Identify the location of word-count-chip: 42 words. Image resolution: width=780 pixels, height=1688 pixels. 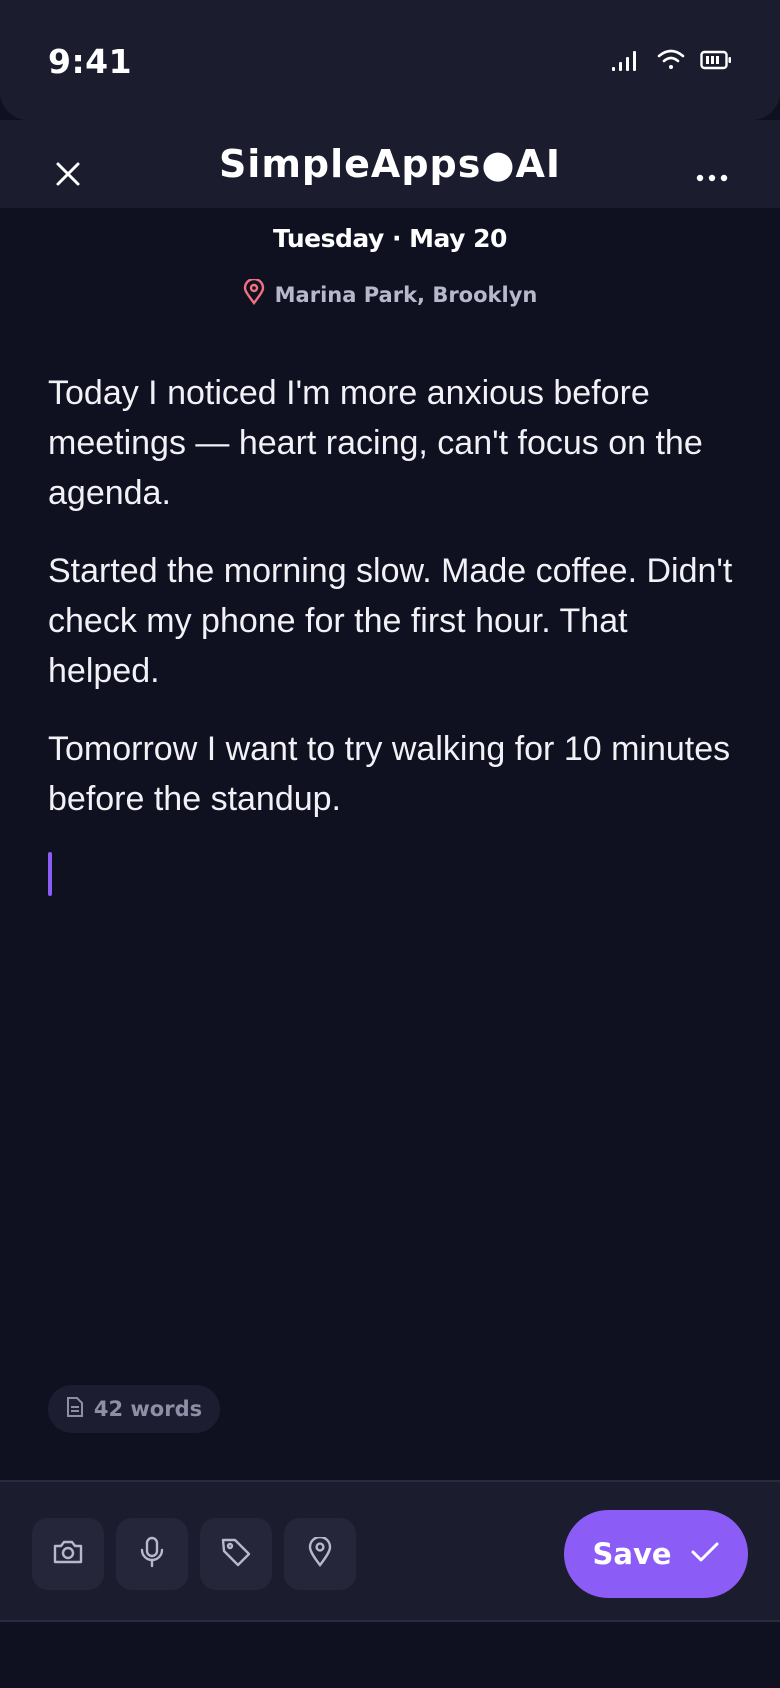
(134, 1409).